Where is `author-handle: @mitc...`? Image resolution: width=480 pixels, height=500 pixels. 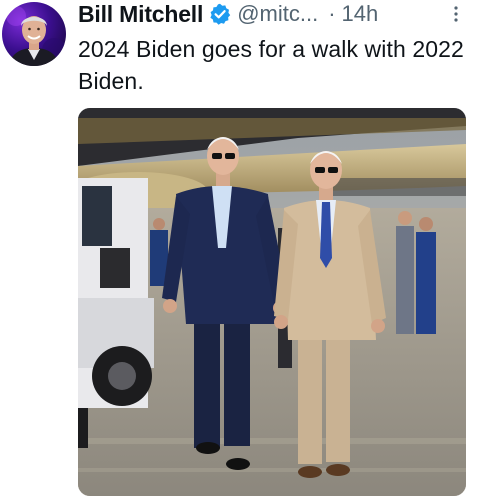 author-handle: @mitc... is located at coordinates (277, 14).